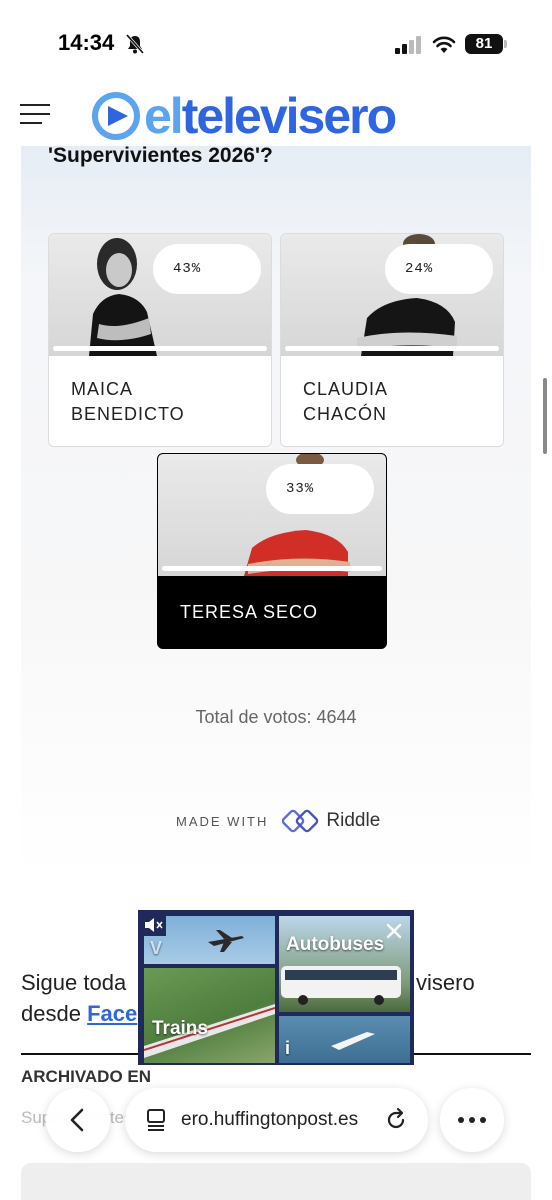  Describe the element at coordinates (276, 44) in the screenshot. I see `status-bar: 14:34 81` at that location.